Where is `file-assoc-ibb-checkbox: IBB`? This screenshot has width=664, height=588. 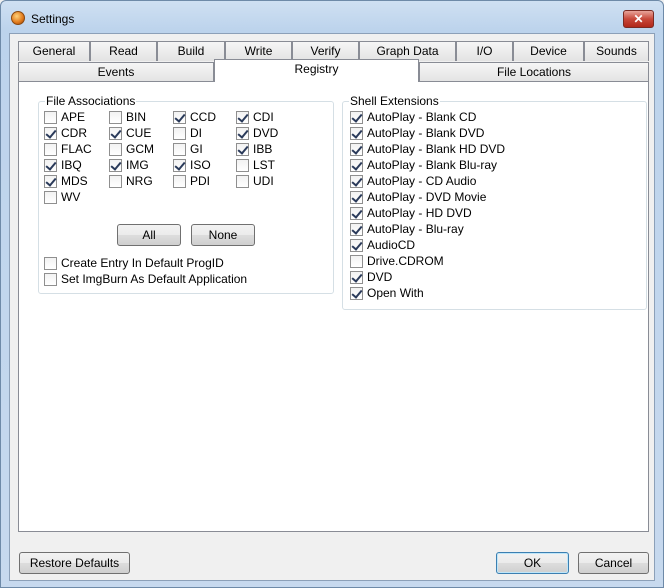 file-assoc-ibb-checkbox: IBB is located at coordinates (254, 149).